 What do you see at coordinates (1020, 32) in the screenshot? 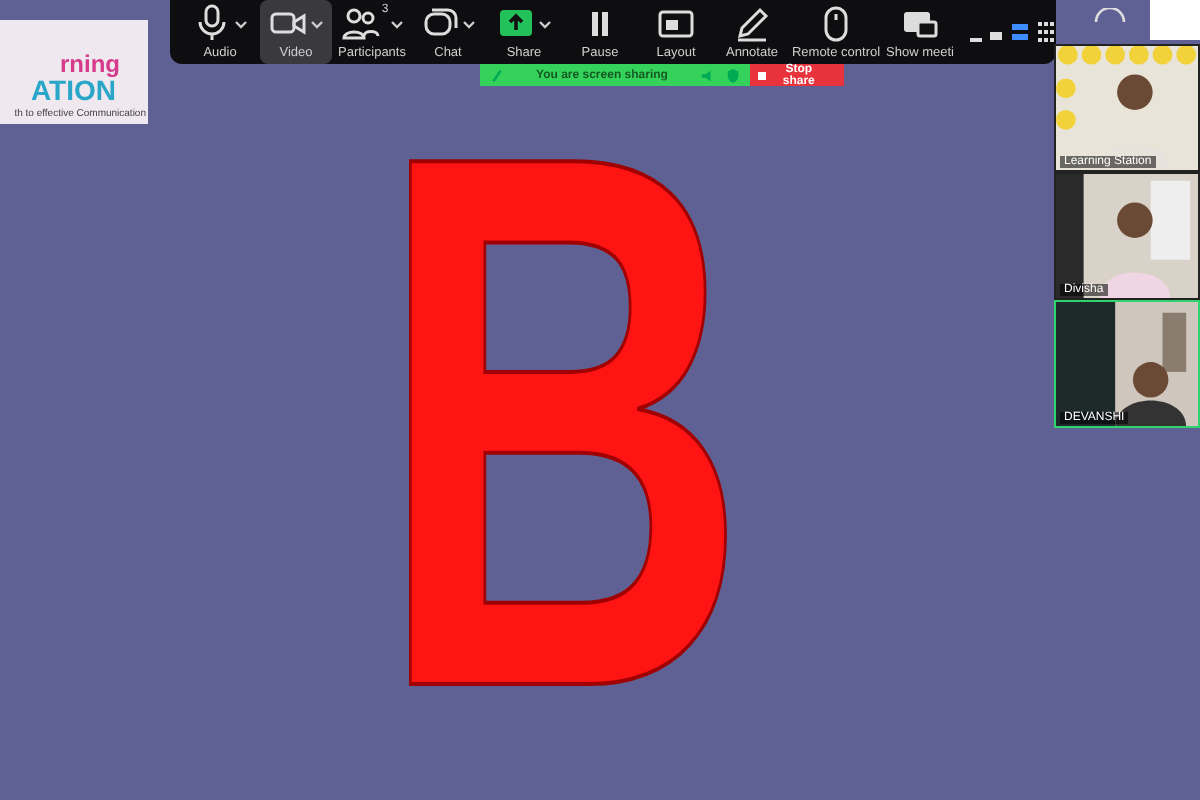
I see `speaker-view-icon` at bounding box center [1020, 32].